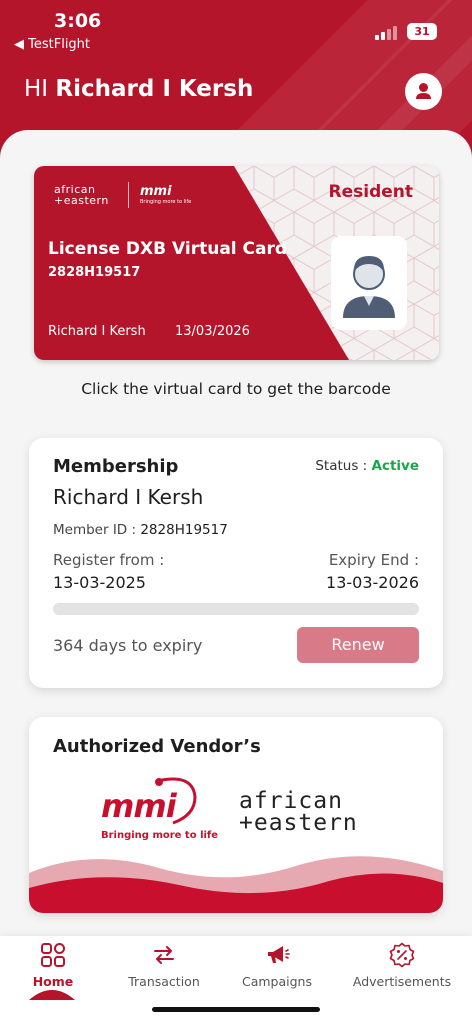 Image resolution: width=472 pixels, height=1024 pixels. What do you see at coordinates (99, 582) in the screenshot?
I see `register-date: 13-03-2025` at bounding box center [99, 582].